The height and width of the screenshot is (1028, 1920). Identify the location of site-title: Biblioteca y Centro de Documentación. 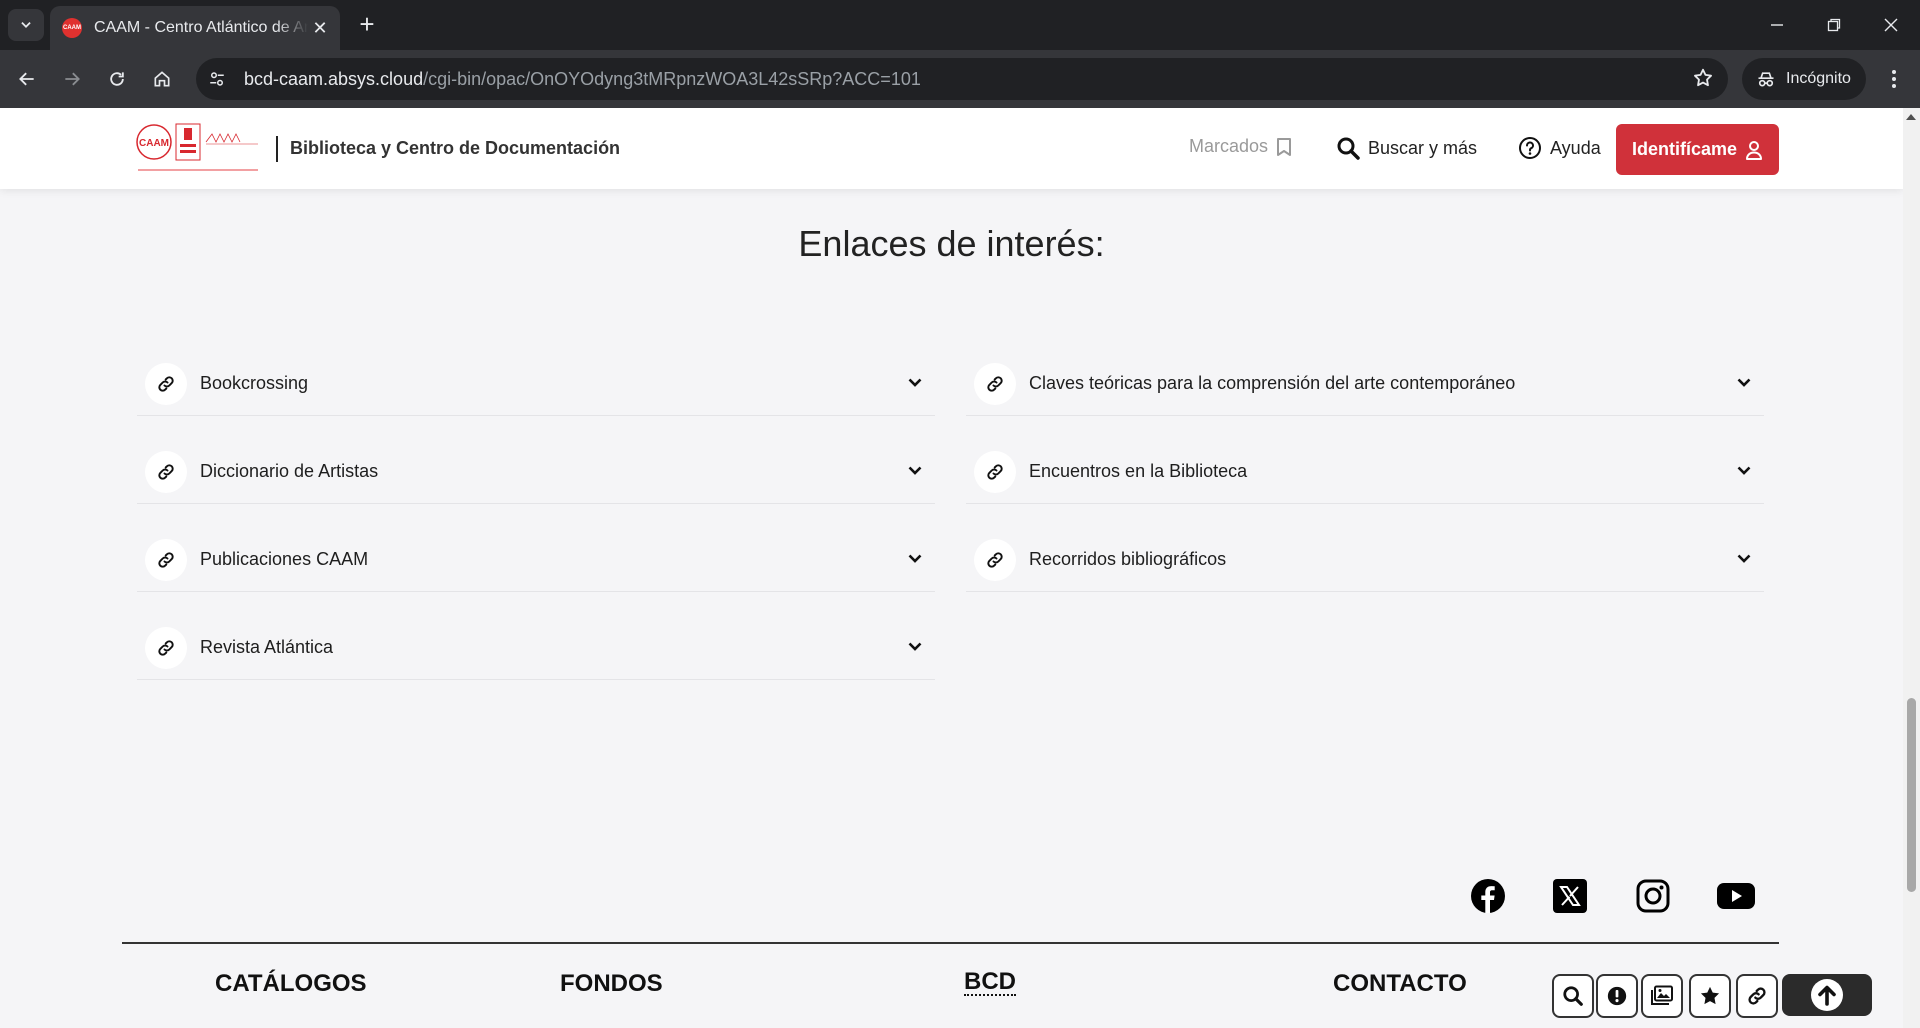
(455, 148).